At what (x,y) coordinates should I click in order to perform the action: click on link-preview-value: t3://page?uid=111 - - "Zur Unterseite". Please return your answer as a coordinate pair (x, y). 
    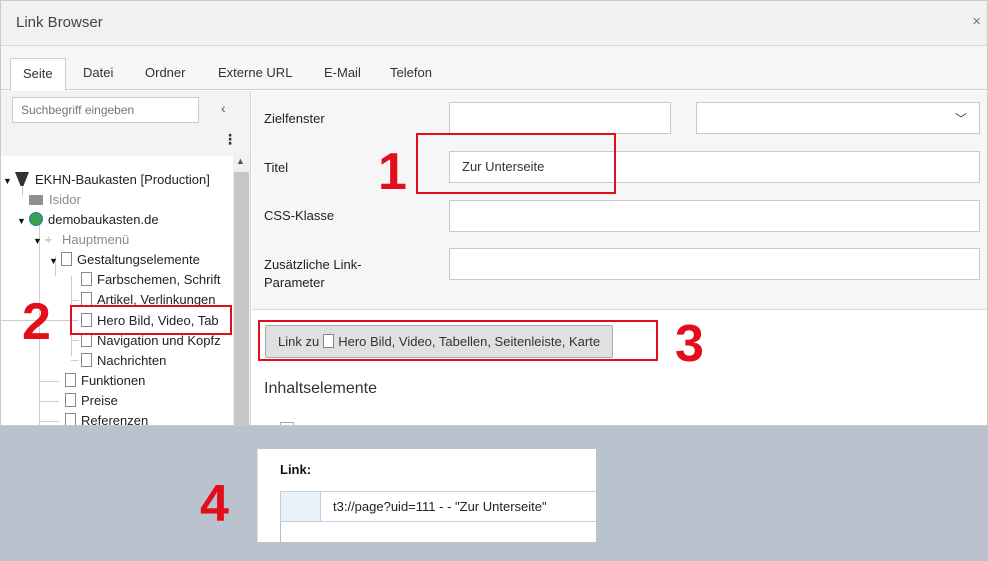
    Looking at the image, I should click on (440, 506).